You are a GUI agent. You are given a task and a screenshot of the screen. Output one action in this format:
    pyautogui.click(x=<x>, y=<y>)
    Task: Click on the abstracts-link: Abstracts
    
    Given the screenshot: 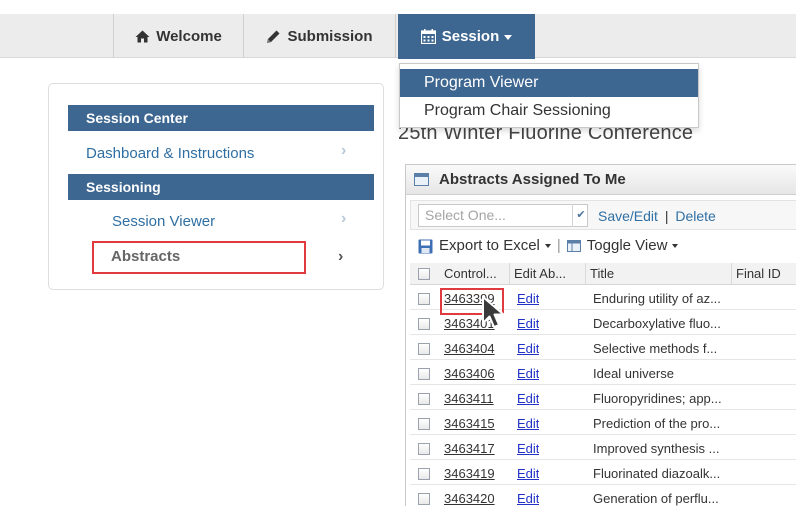 What is the action you would take?
    pyautogui.click(x=145, y=257)
    